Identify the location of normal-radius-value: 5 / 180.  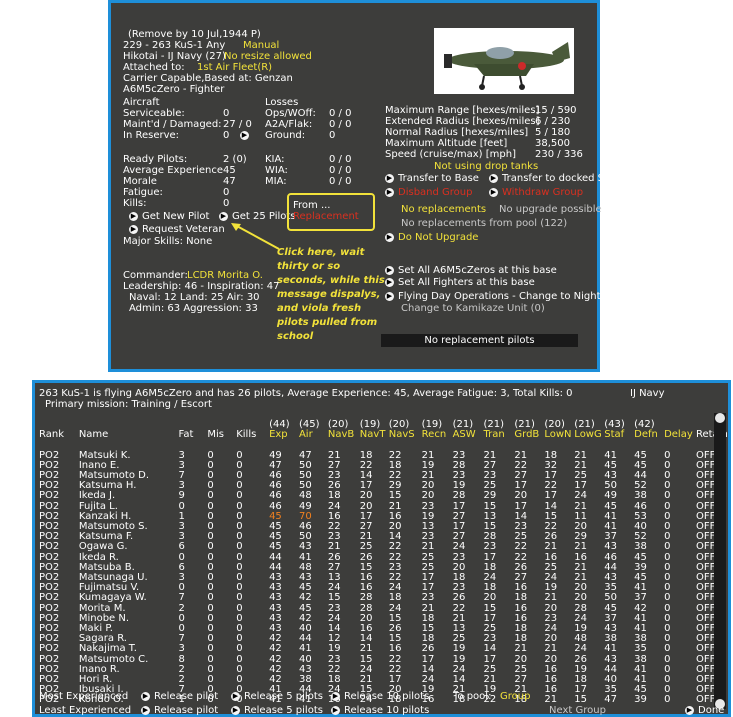
(553, 132).